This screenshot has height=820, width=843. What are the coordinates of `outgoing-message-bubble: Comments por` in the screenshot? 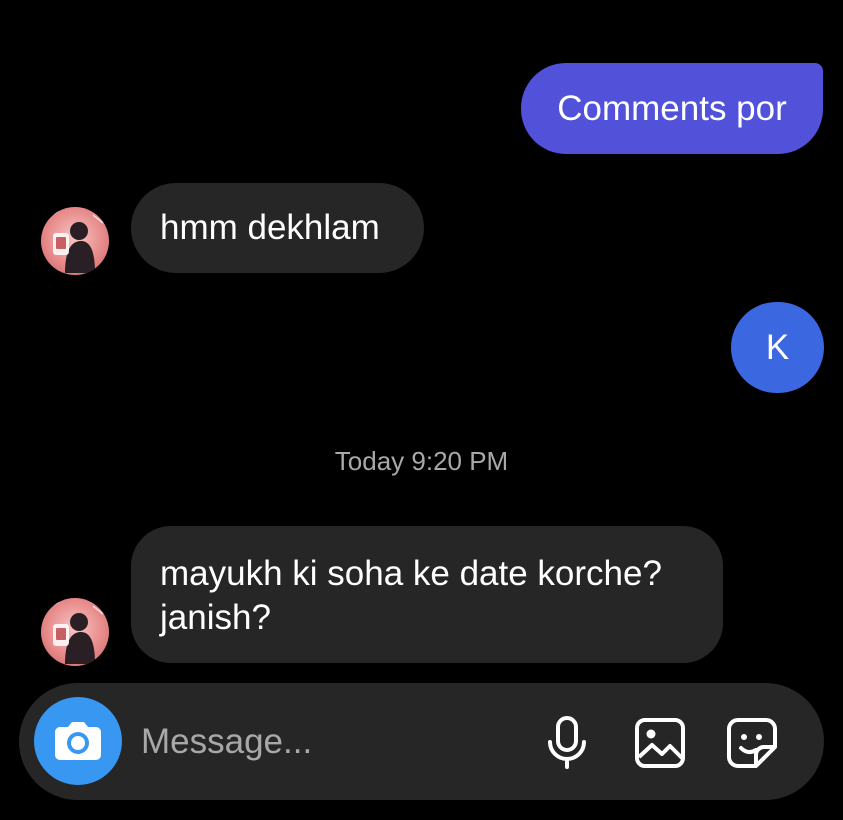 It's located at (672, 108).